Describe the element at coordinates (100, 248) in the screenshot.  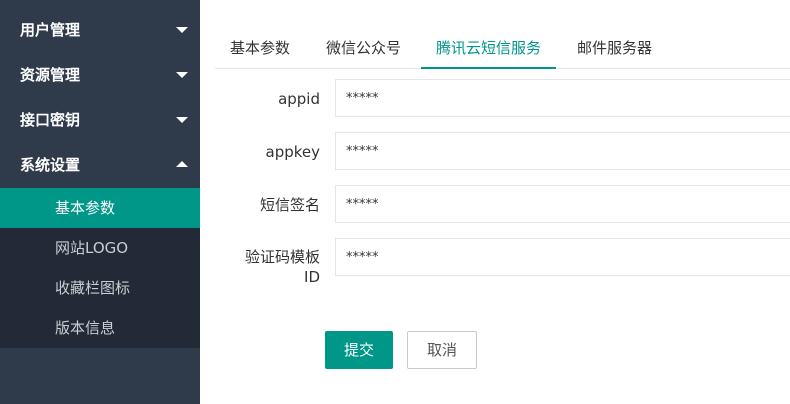
I see `submenu-item-site-logo: 网站LOGO` at that location.